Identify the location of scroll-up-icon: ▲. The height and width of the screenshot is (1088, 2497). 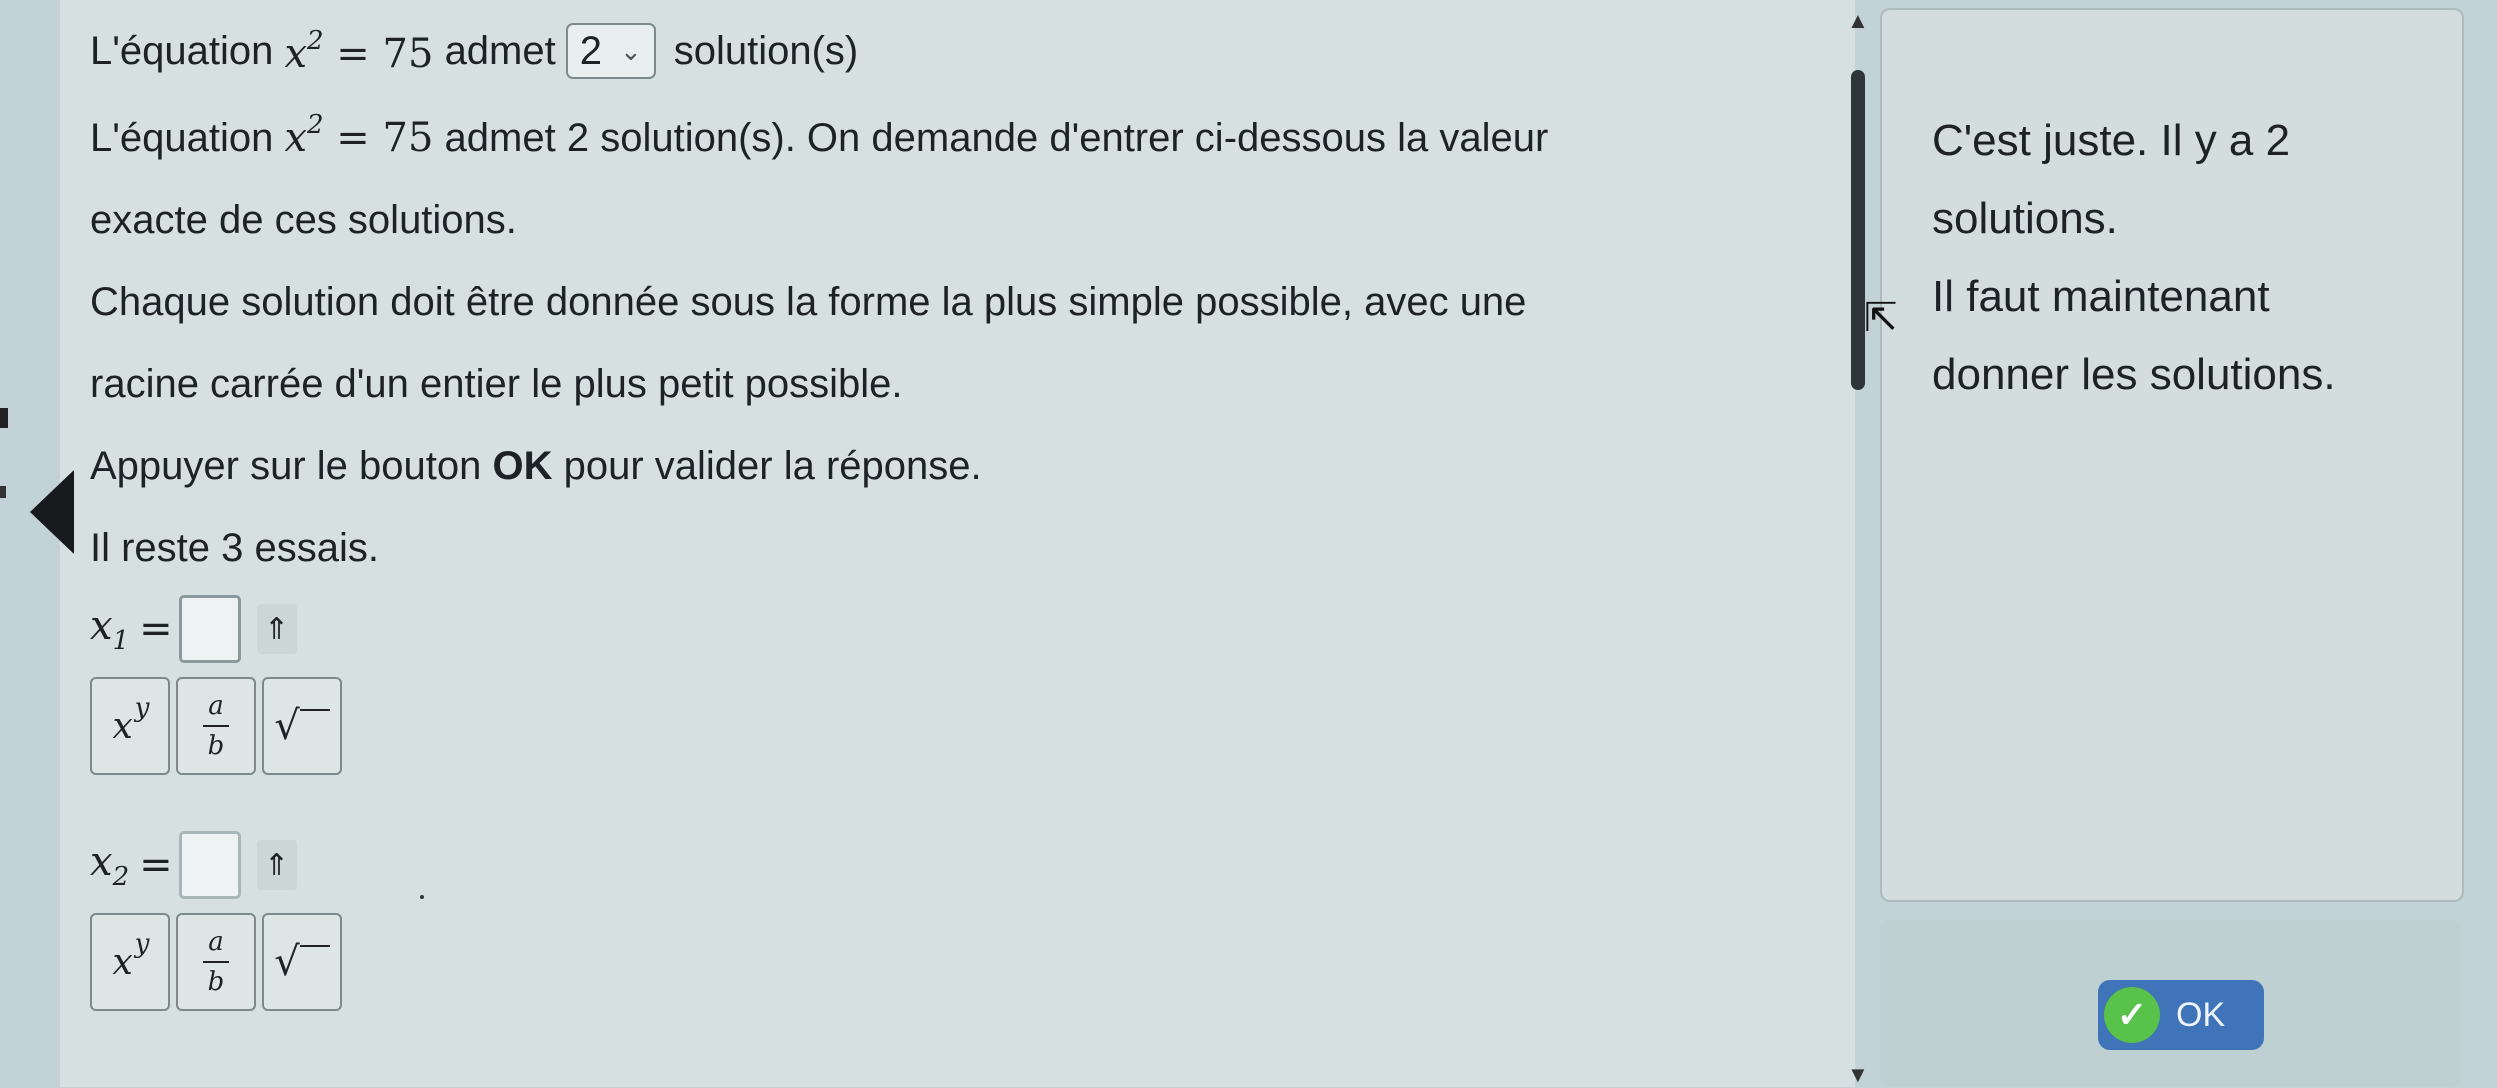
(1858, 21).